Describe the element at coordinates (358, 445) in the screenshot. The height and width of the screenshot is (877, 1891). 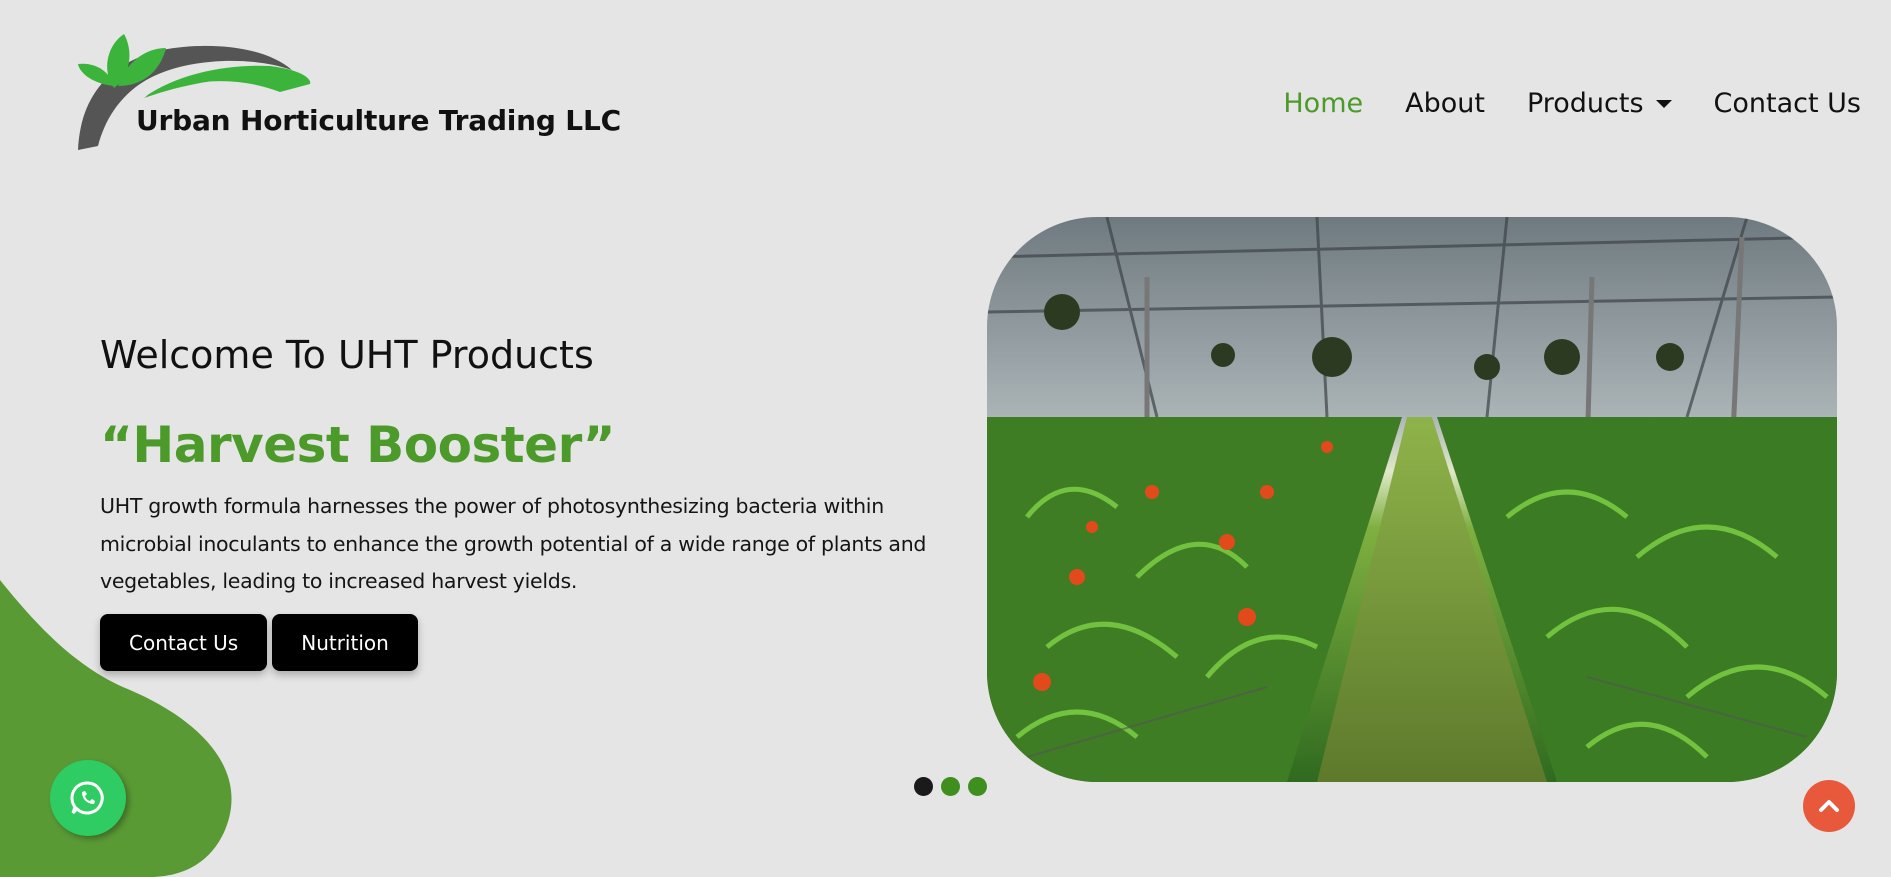
I see `hero-headline: “Harvest Booster”` at that location.